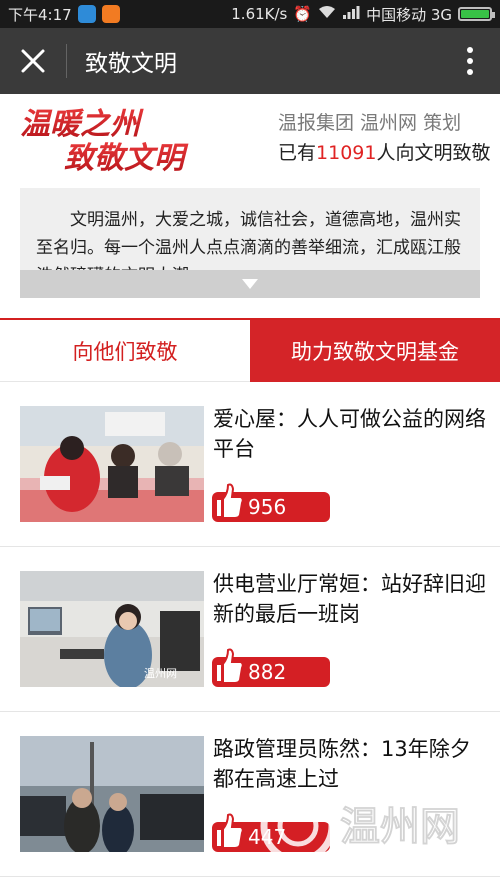  What do you see at coordinates (370, 123) in the screenshot?
I see `campaign-credit: 温报集团 温州网 策划` at bounding box center [370, 123].